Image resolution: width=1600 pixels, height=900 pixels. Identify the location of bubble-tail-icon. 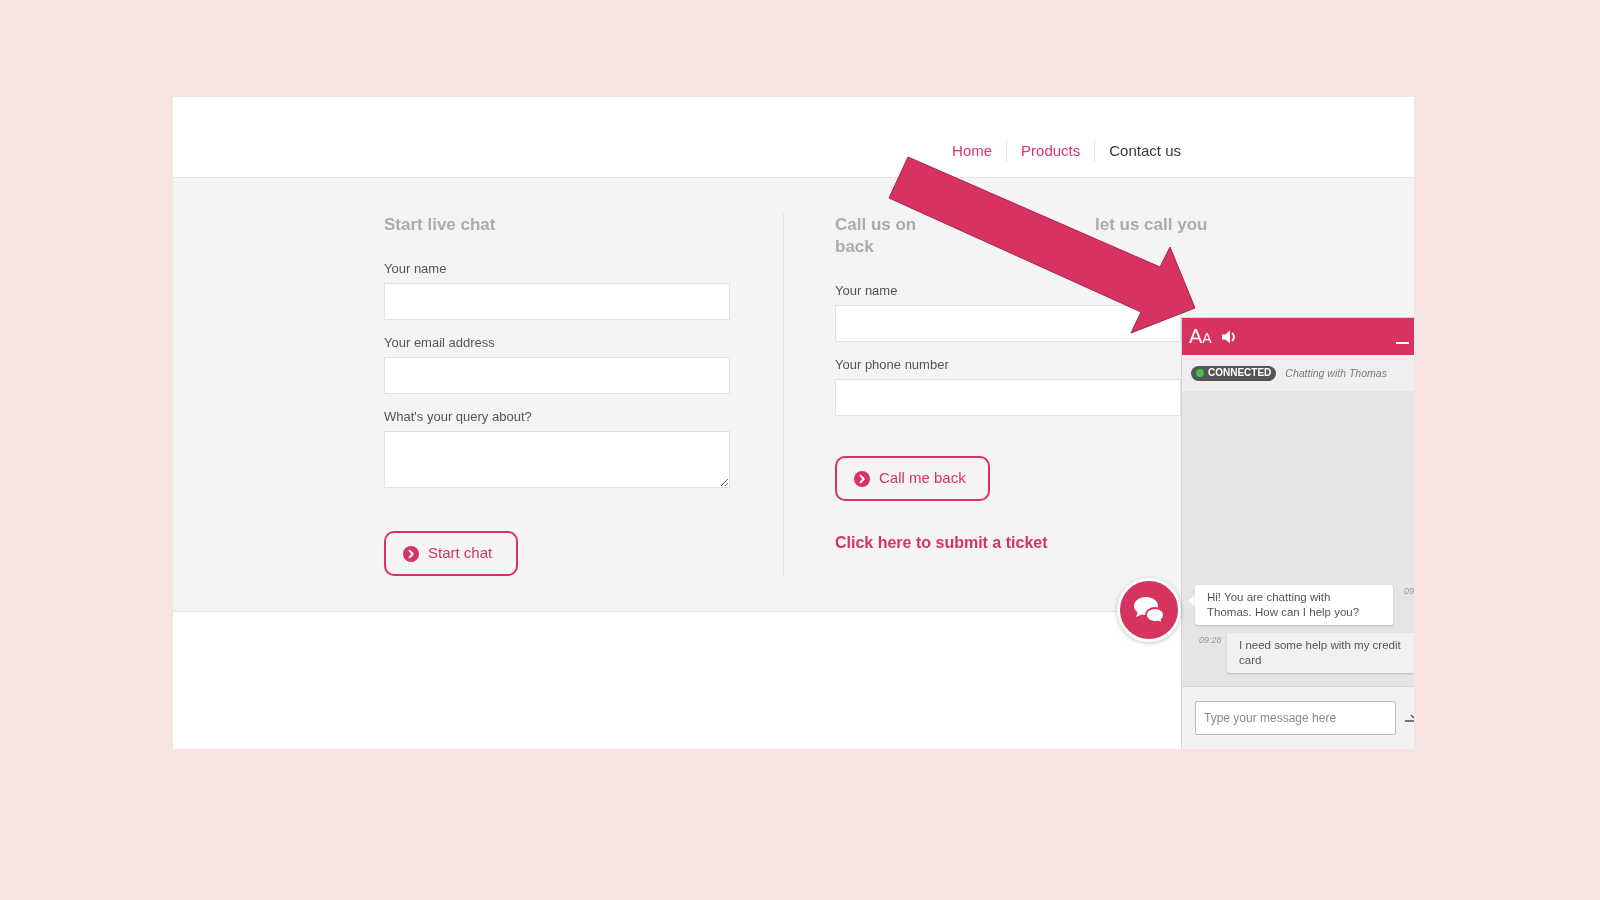
(1191, 601).